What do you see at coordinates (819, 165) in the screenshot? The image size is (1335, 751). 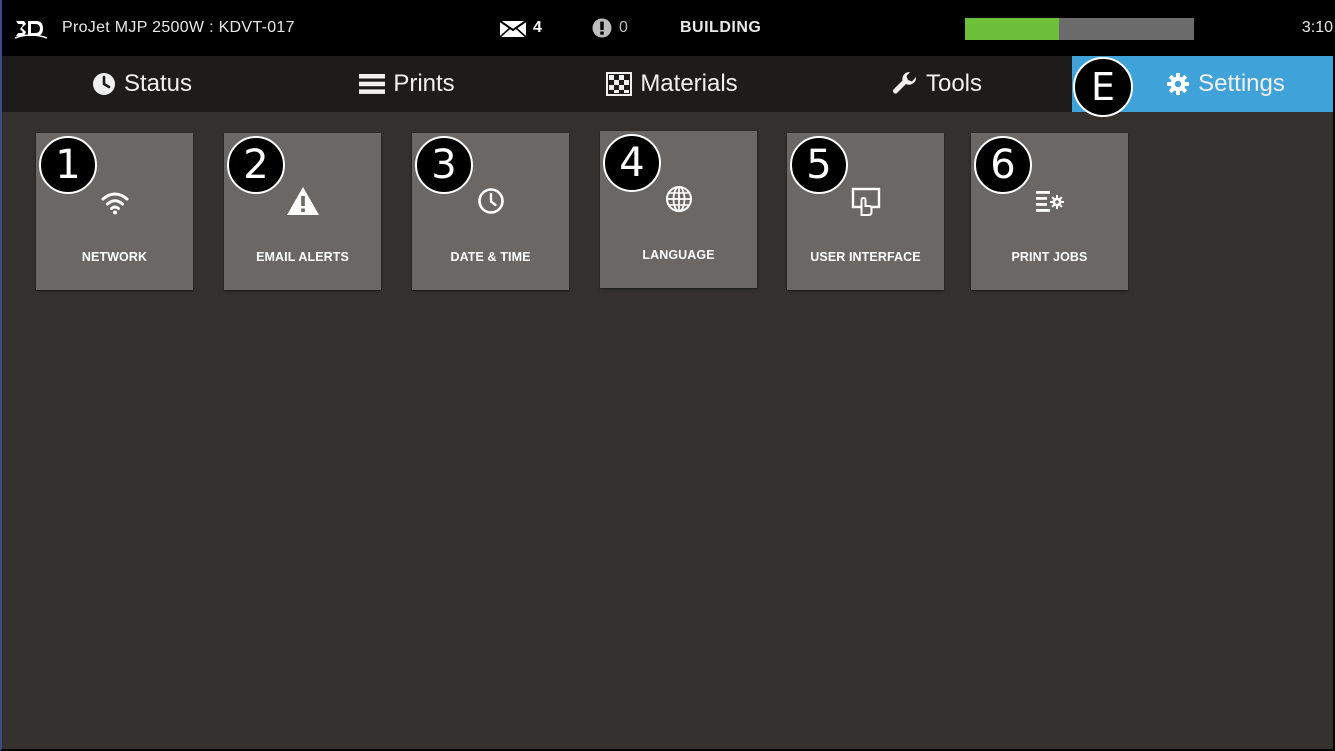 I see `callout-marker-5: 5` at bounding box center [819, 165].